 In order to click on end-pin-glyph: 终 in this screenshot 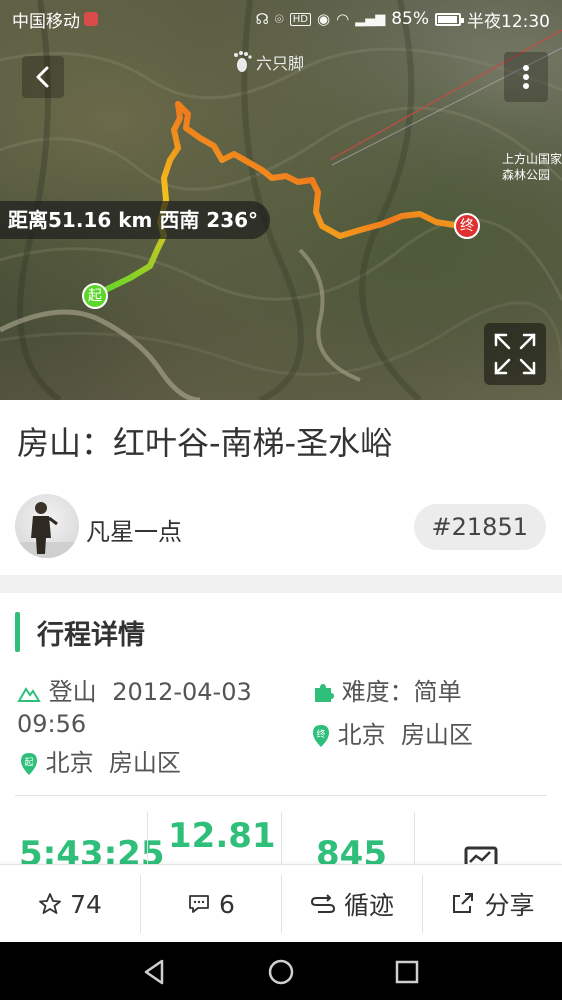, I will do `click(320, 734)`.